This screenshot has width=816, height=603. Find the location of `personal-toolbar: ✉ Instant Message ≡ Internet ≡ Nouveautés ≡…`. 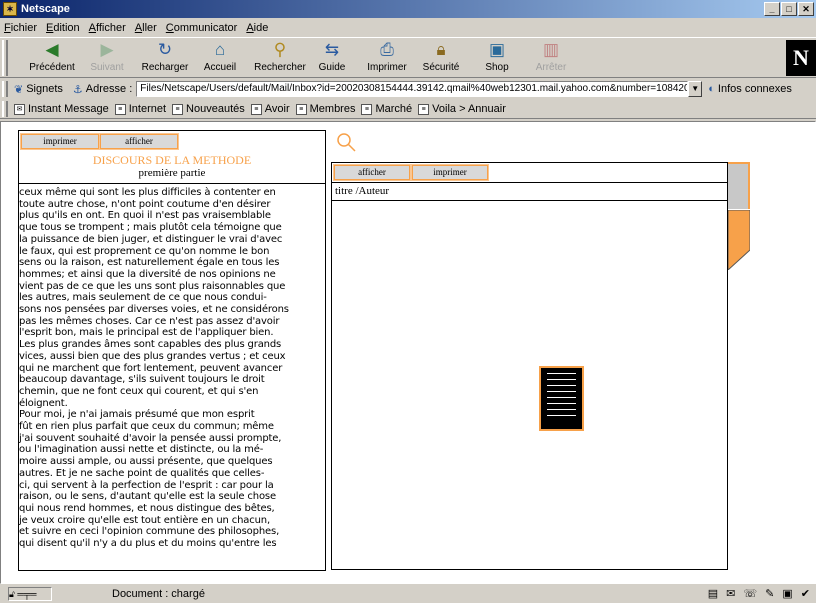

personal-toolbar: ✉ Instant Message ≡ Internet ≡ Nouveautés ≡… is located at coordinates (408, 109).